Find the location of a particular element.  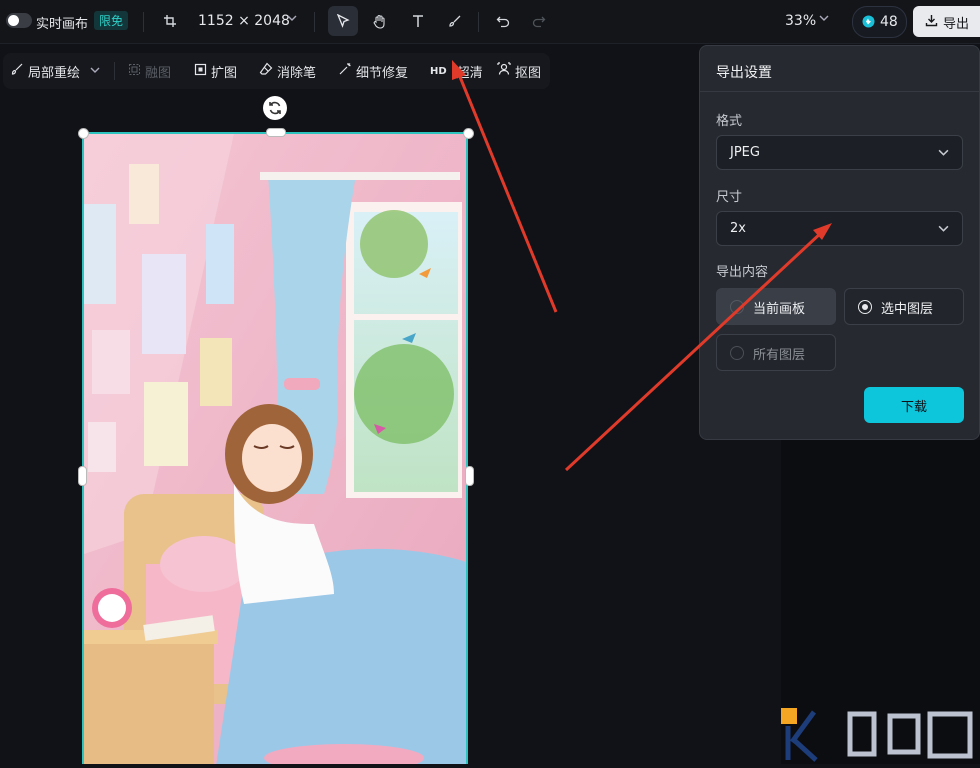

annotation-arrow-upscale is located at coordinates (507, 192).